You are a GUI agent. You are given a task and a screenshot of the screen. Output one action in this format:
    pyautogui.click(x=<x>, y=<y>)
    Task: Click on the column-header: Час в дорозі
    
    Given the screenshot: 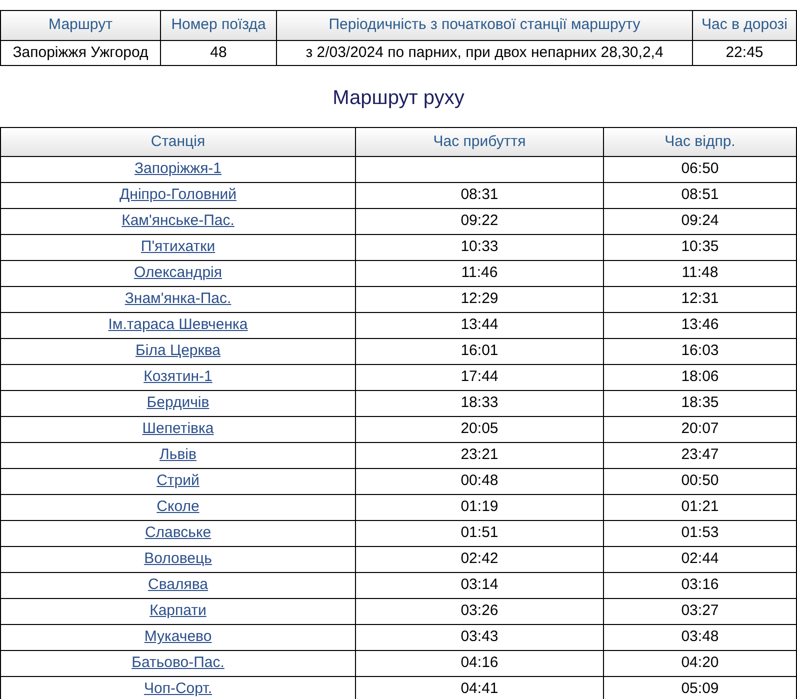 What is the action you would take?
    pyautogui.click(x=745, y=26)
    